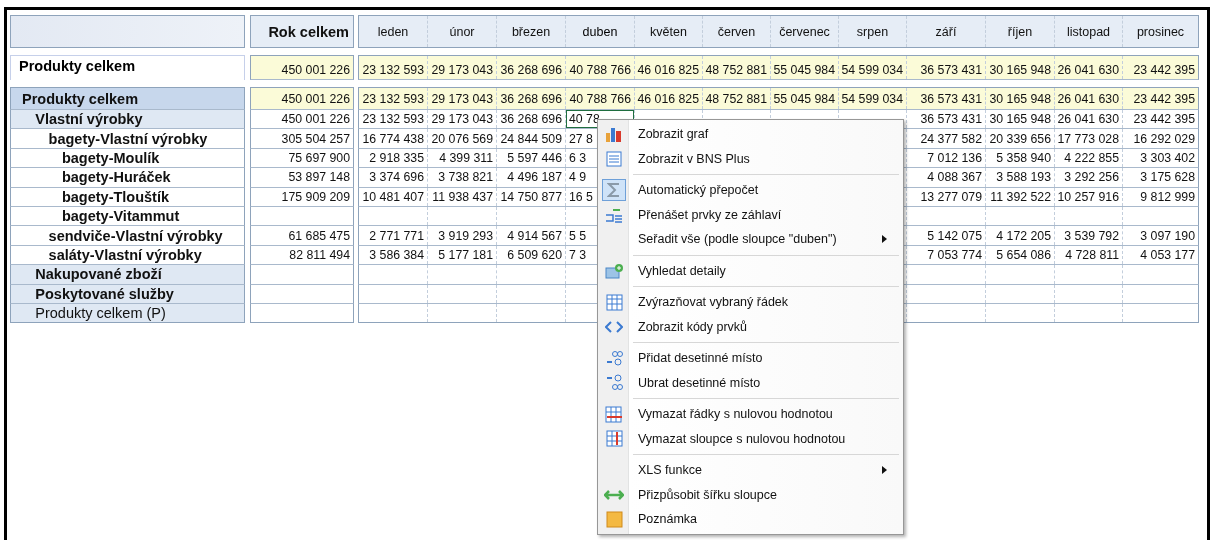 This screenshot has height=540, width=1213. I want to click on column-header: říjen, so click(1020, 31).